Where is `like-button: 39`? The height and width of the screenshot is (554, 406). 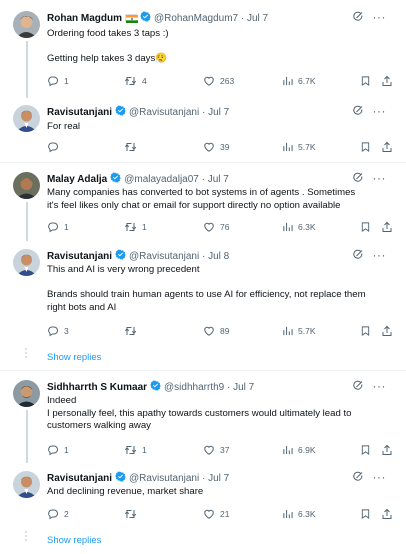 like-button: 39 is located at coordinates (216, 147).